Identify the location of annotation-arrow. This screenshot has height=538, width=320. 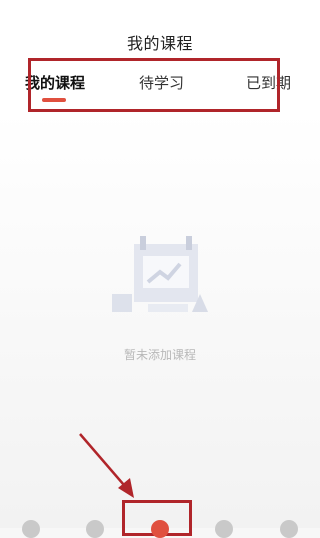
(106, 465).